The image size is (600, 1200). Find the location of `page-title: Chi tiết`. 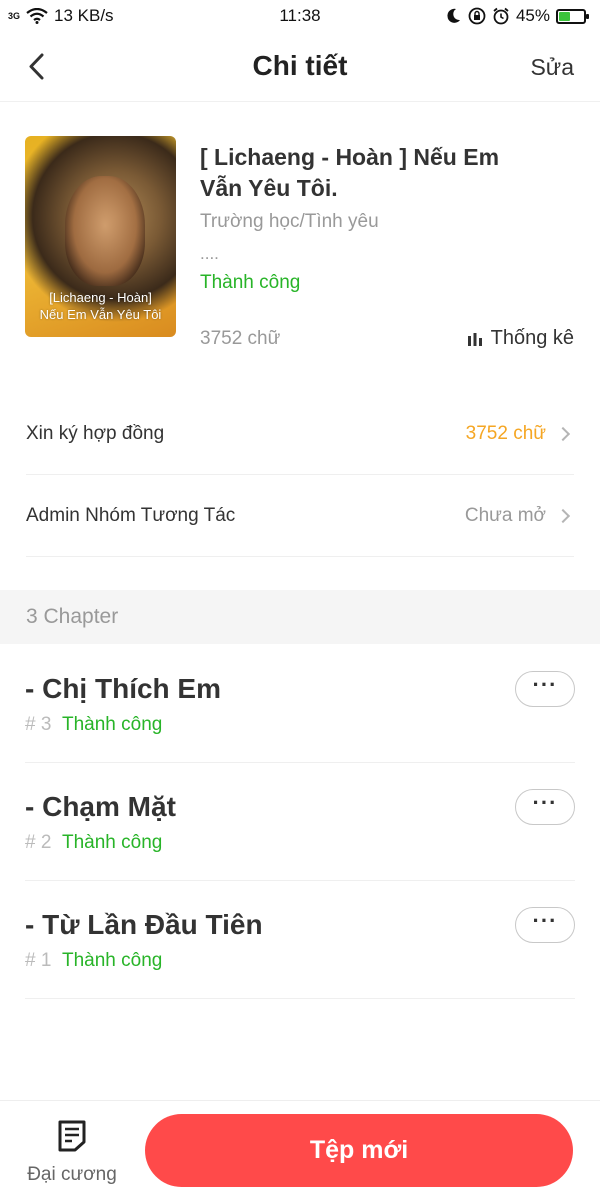

page-title: Chi tiết is located at coordinates (300, 65).